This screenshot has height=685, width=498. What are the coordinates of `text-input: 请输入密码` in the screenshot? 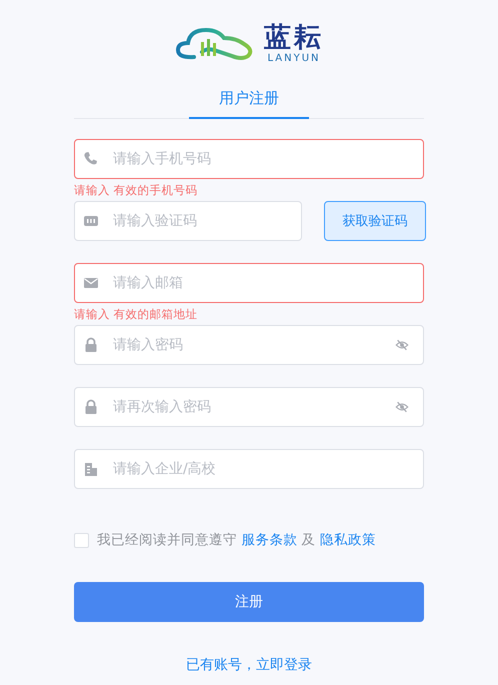 It's located at (247, 345).